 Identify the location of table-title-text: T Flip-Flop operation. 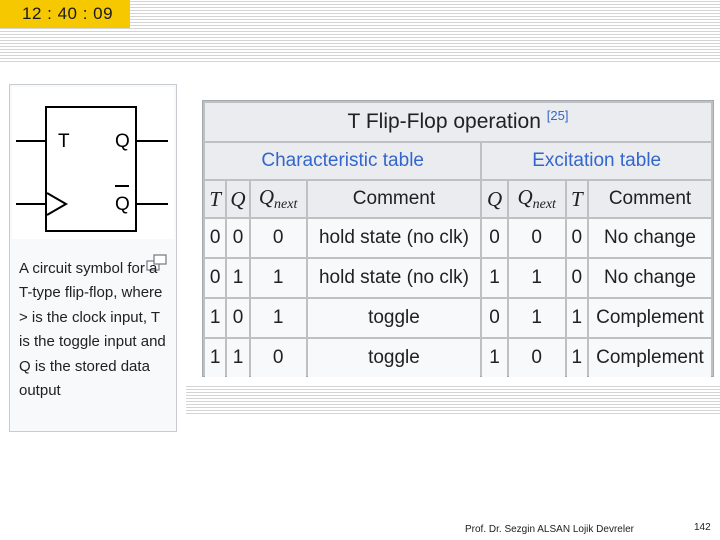
(444, 121).